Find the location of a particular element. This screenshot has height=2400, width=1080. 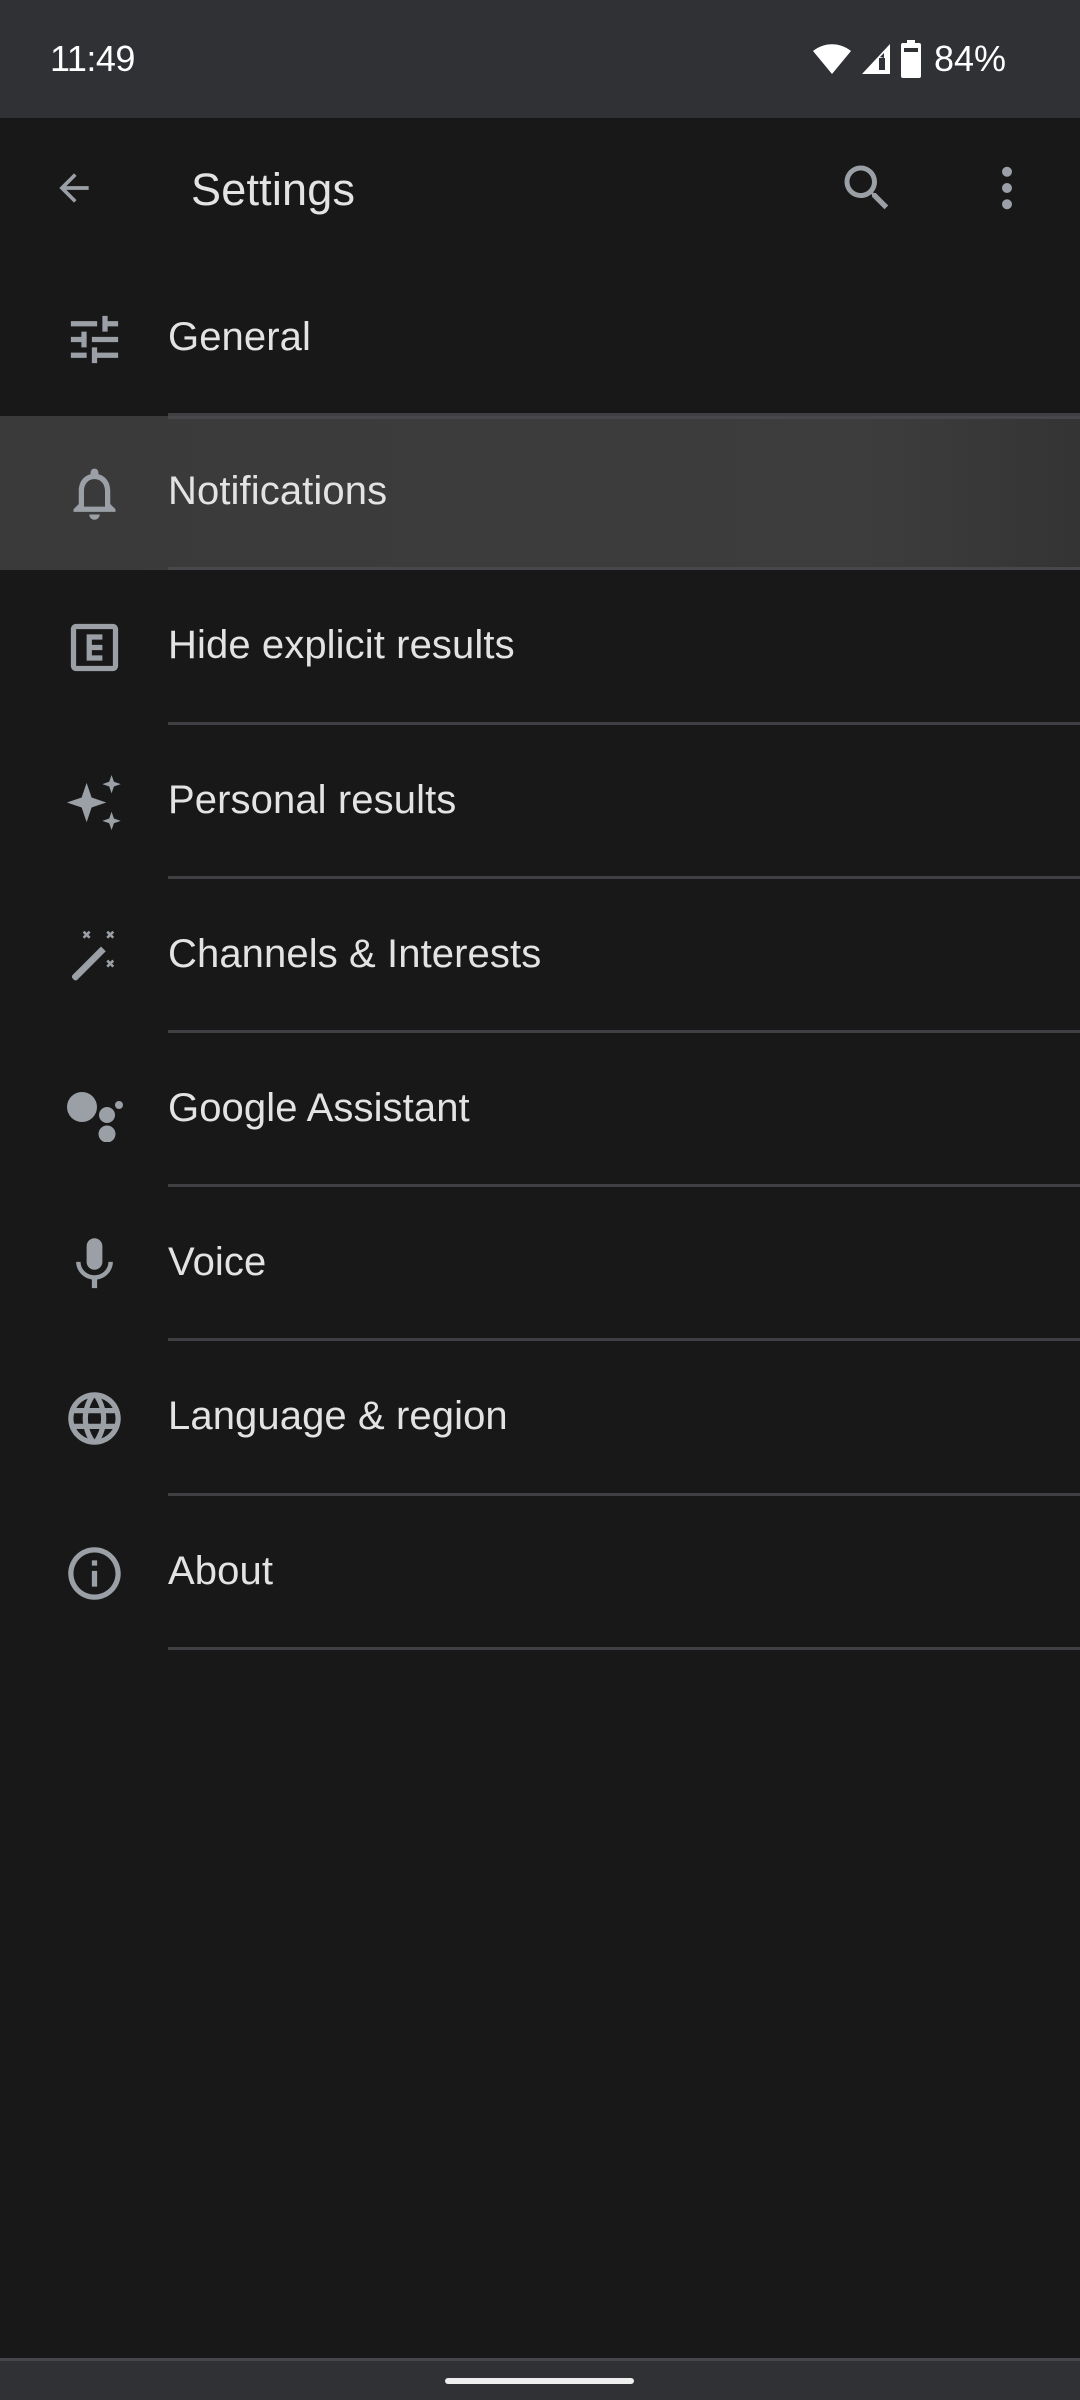

globe-icon is located at coordinates (94, 1418).